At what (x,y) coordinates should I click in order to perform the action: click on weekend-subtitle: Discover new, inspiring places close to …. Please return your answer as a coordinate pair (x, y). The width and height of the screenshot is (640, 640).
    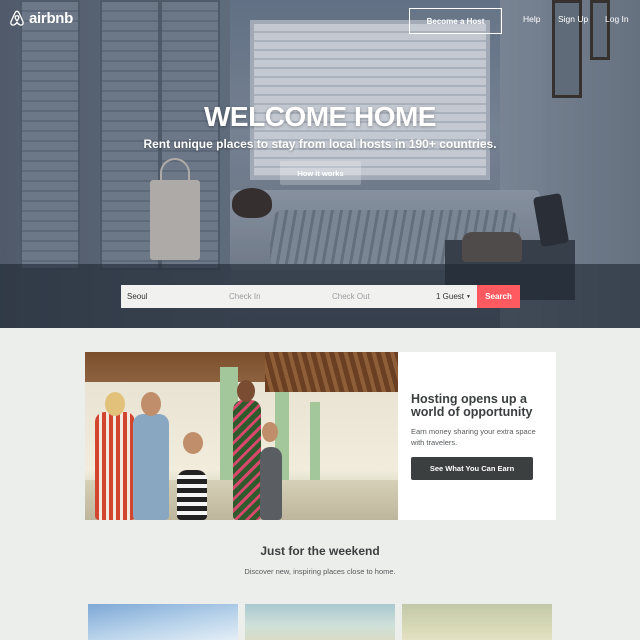
    Looking at the image, I should click on (320, 571).